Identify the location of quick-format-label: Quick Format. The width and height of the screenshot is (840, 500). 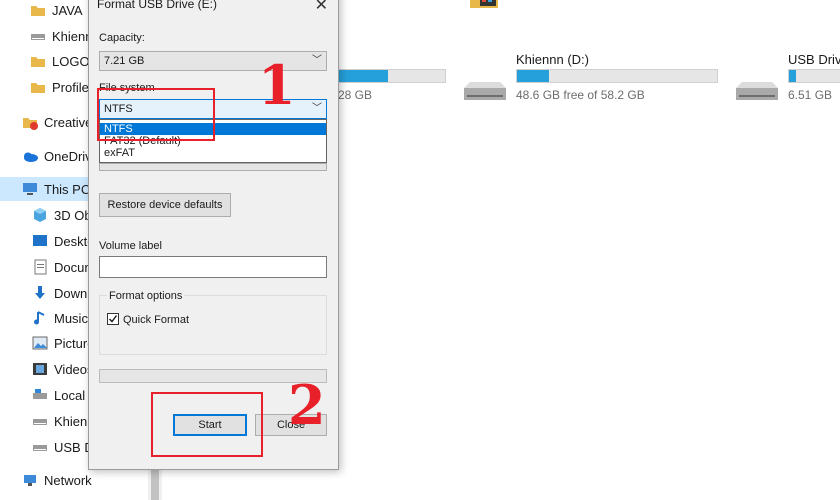
(156, 320).